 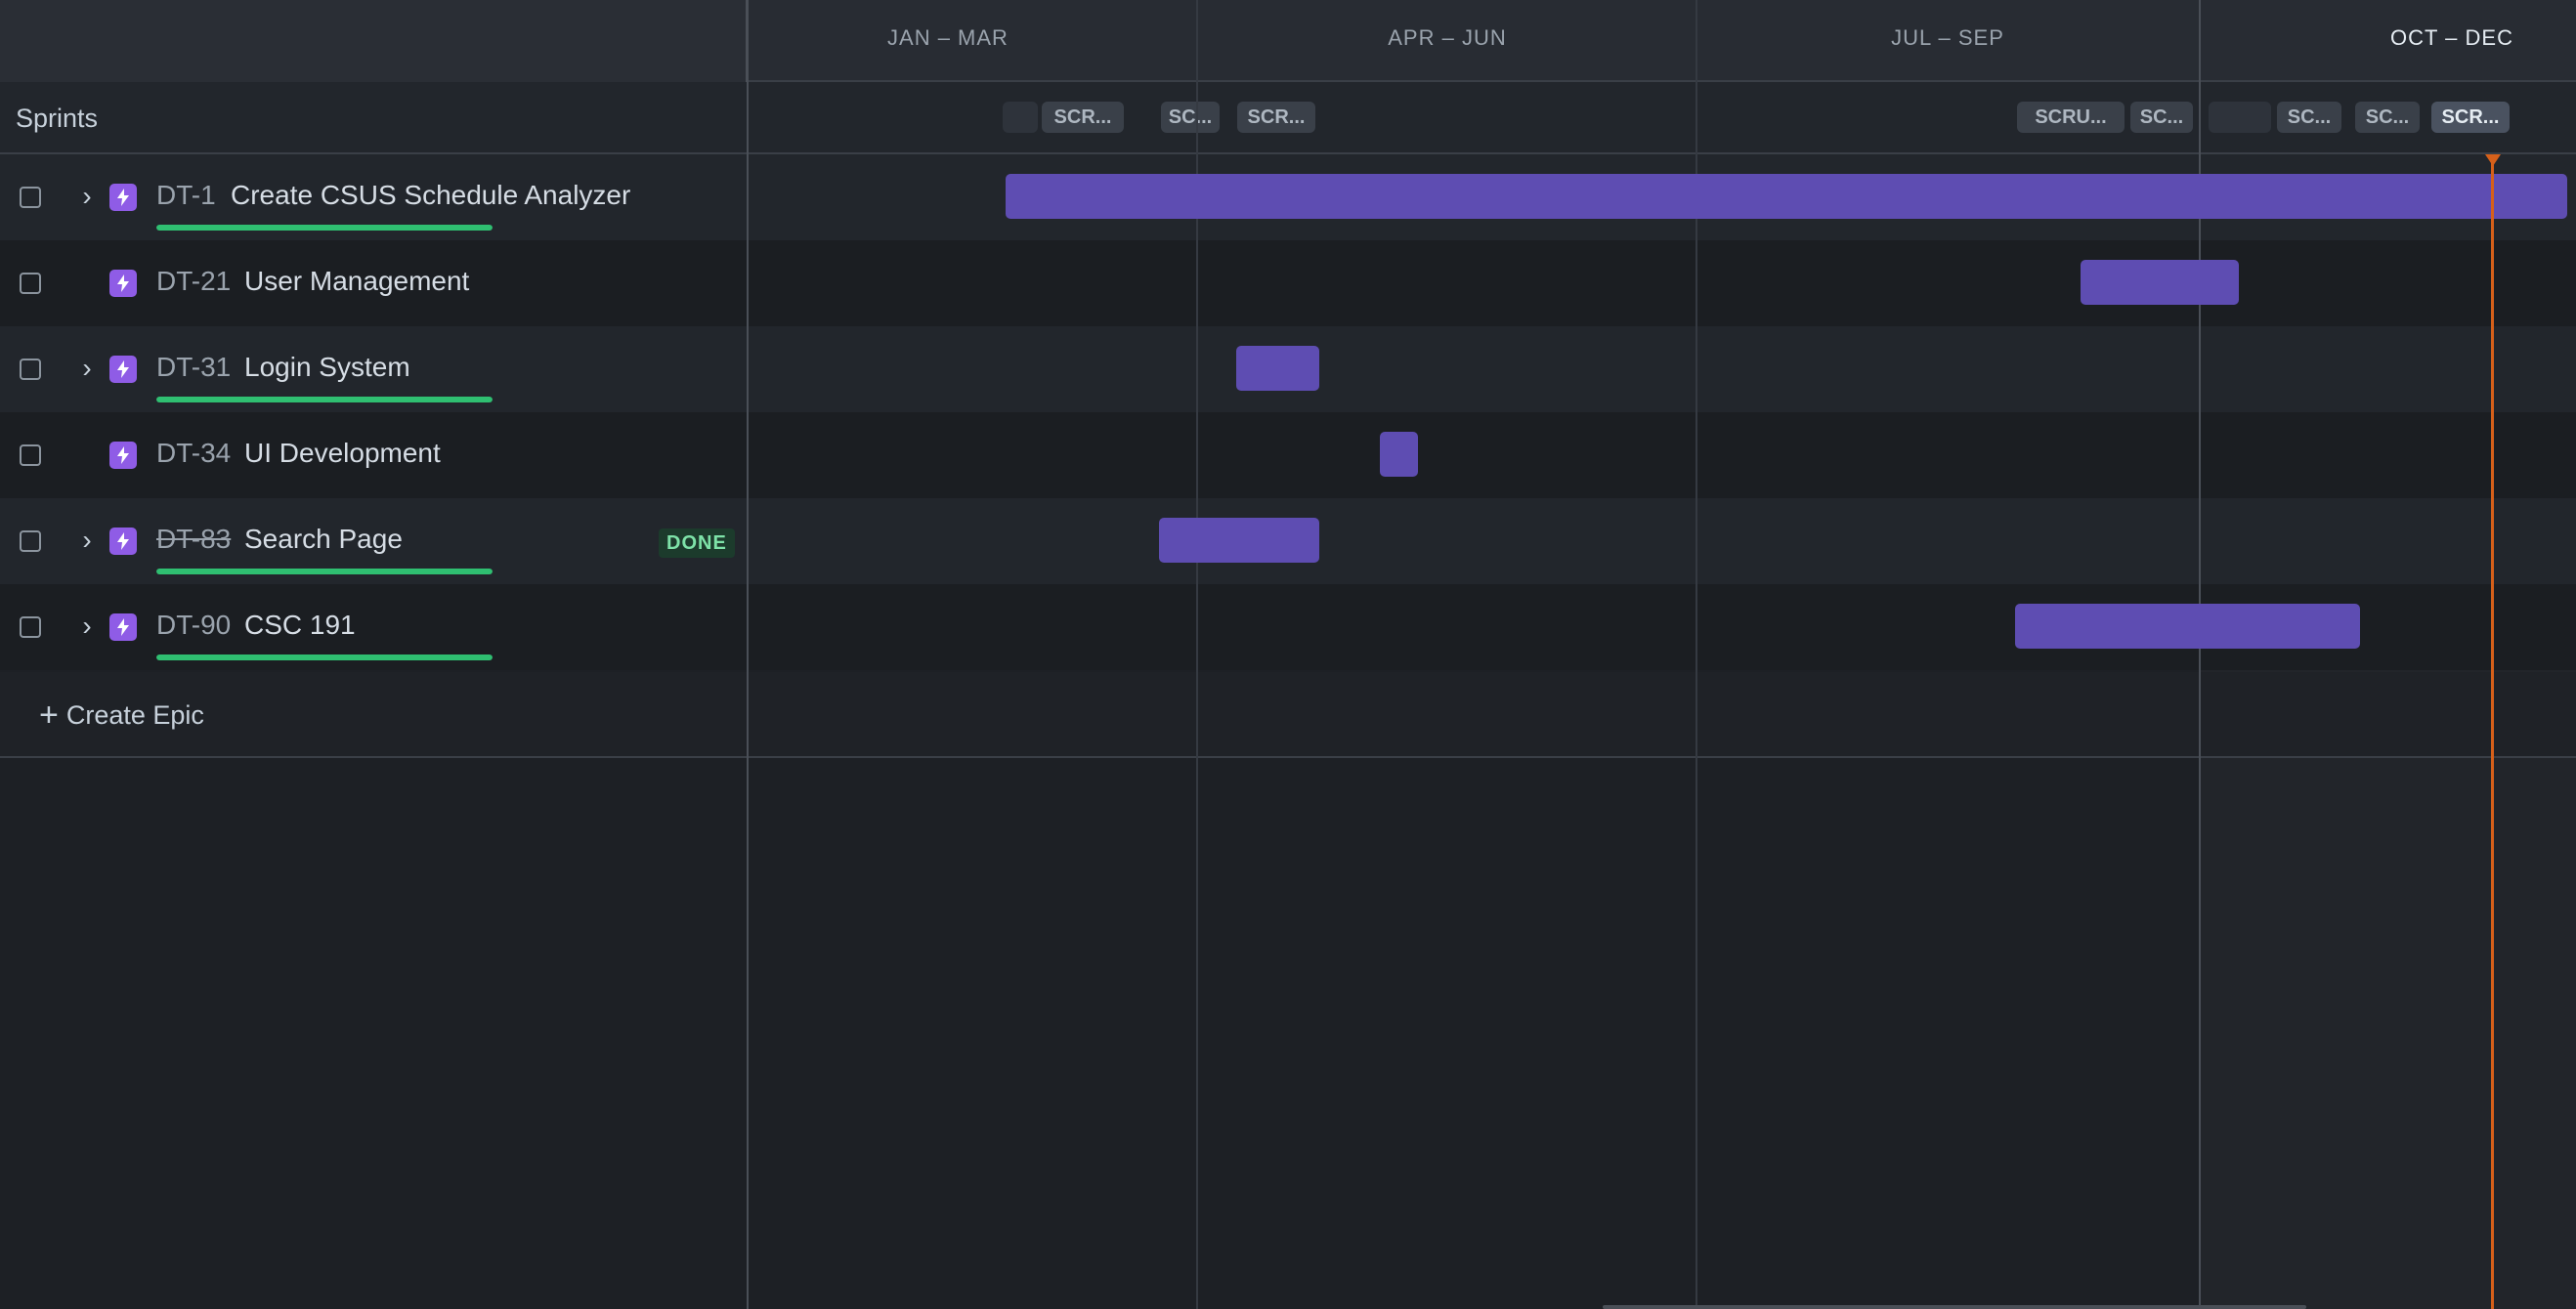 I want to click on plus-icon: +, so click(x=49, y=715).